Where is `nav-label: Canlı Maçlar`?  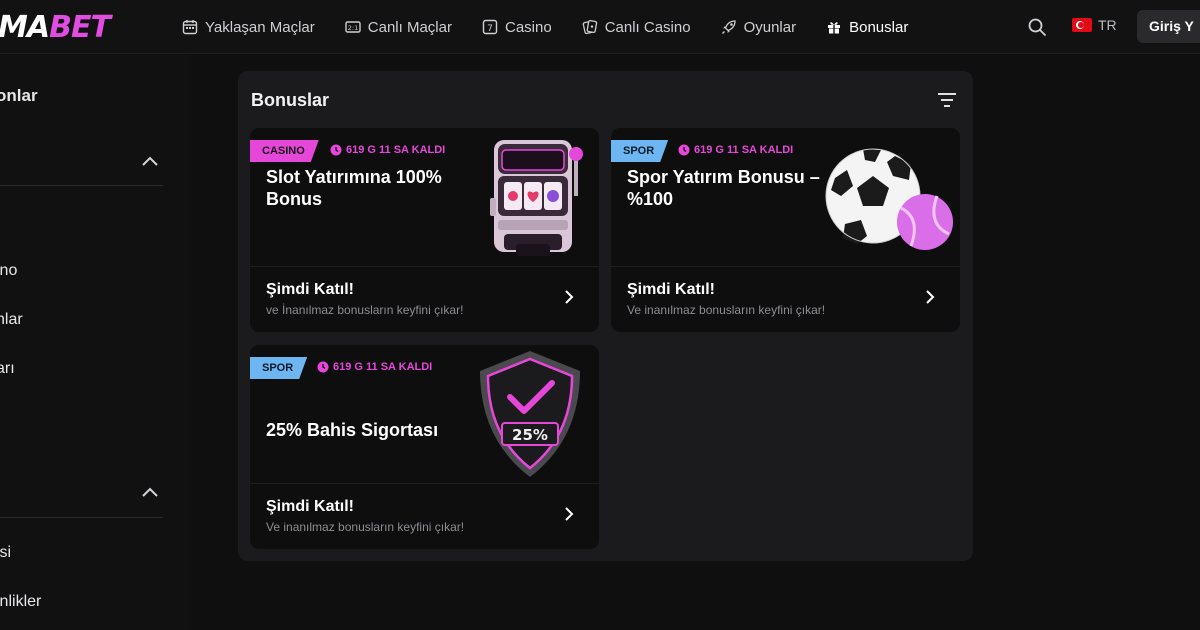 nav-label: Canlı Maçlar is located at coordinates (409, 27).